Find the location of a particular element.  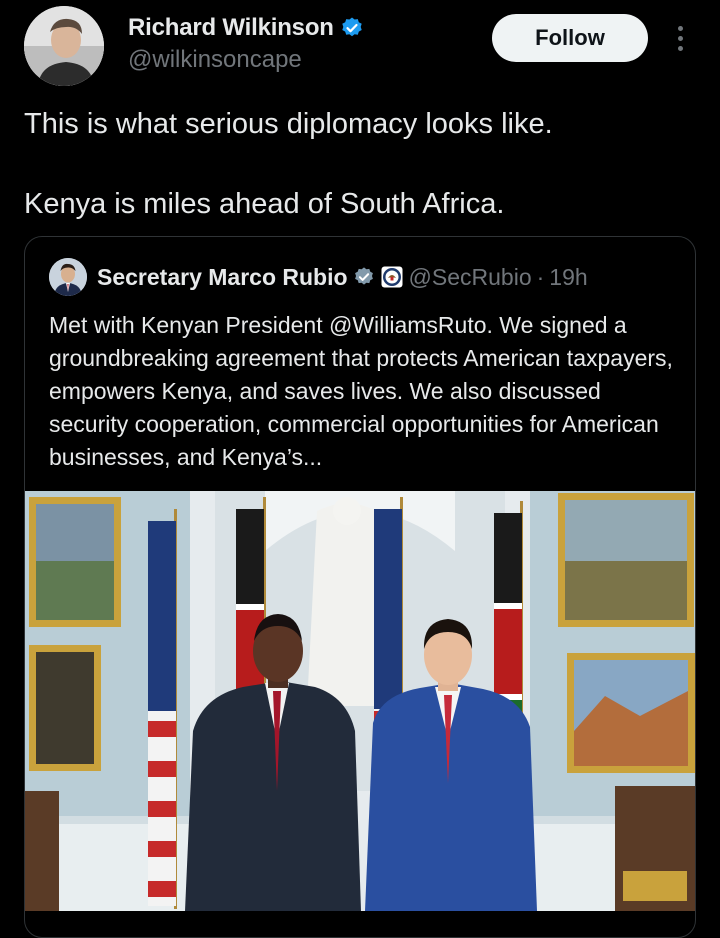

author-display-name: Richard Wilkinson is located at coordinates (231, 28).